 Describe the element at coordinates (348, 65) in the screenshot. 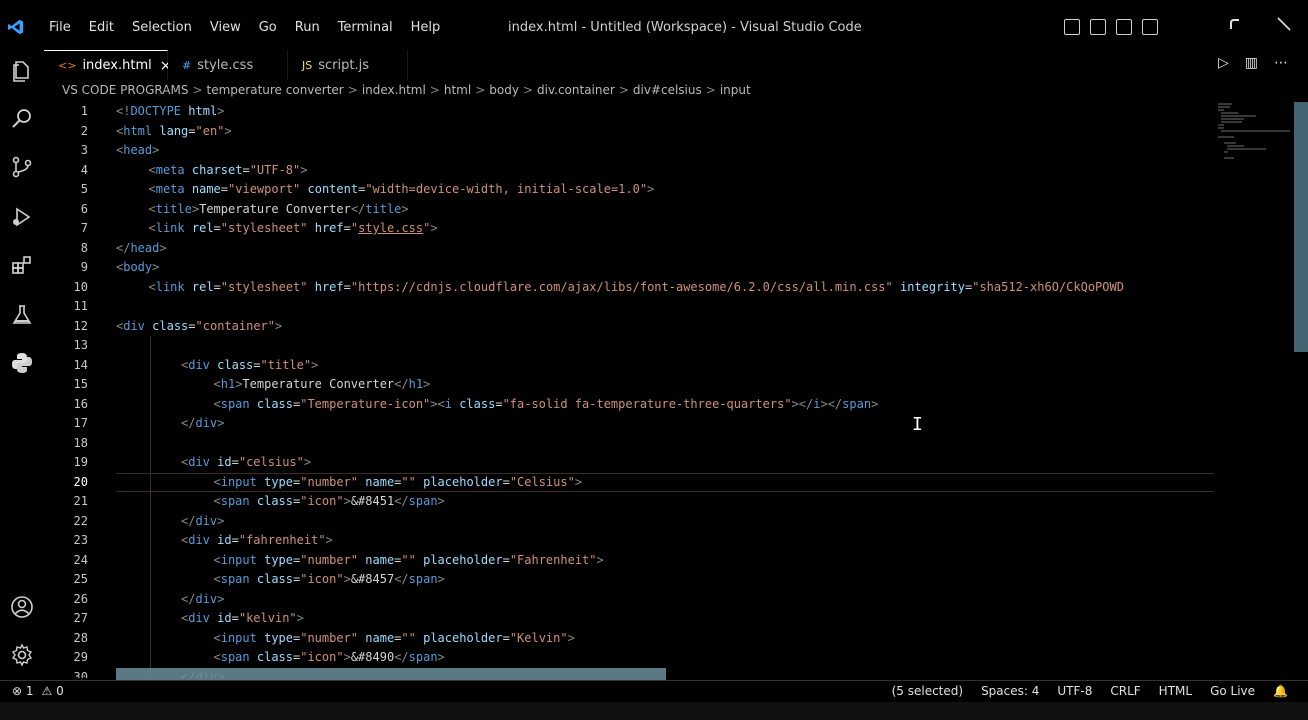

I see `tab-script-js: JS script.js` at that location.